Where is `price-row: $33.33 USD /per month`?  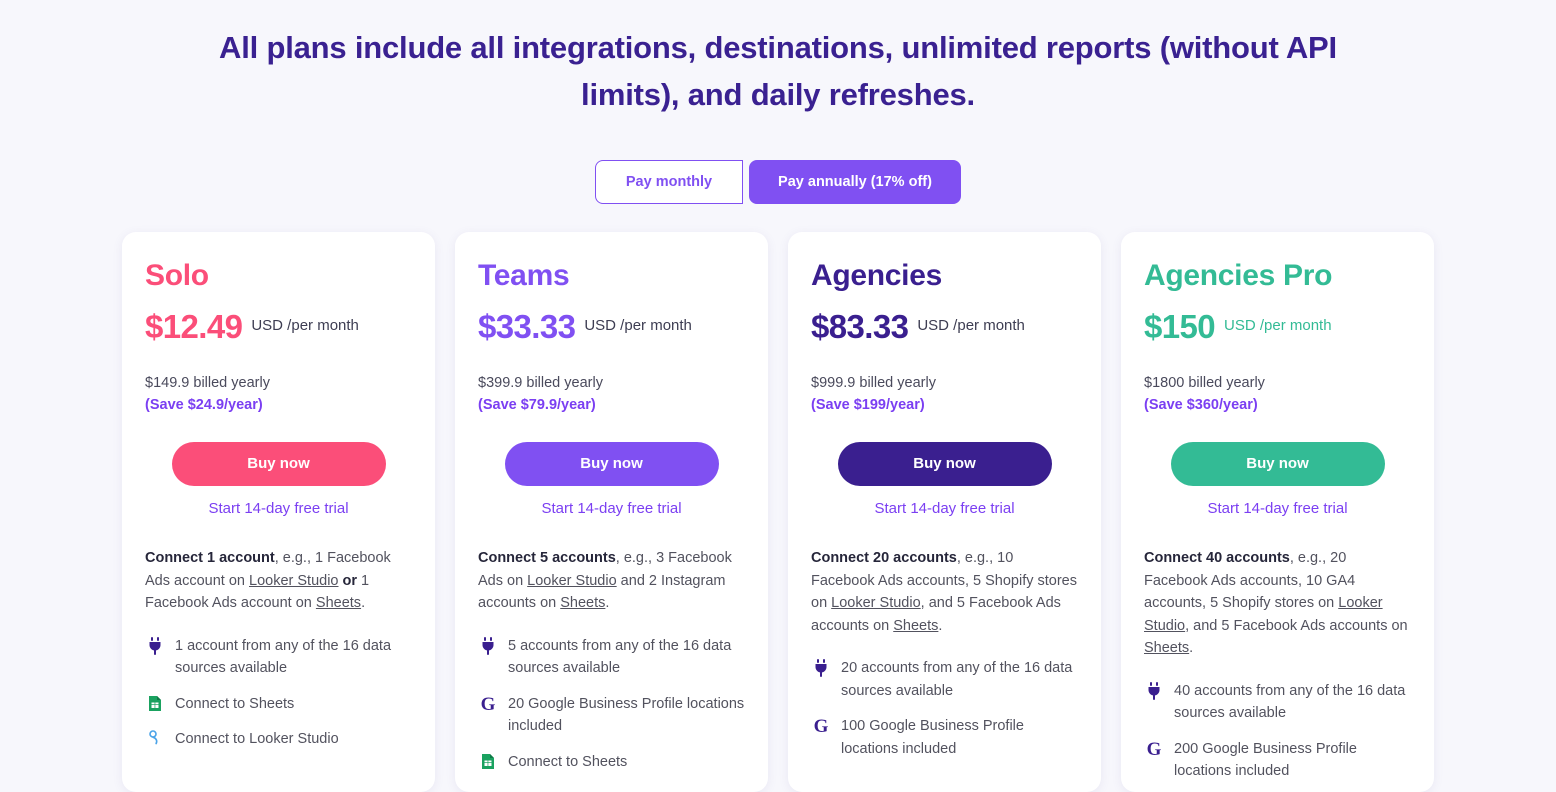 price-row: $33.33 USD /per month is located at coordinates (611, 327).